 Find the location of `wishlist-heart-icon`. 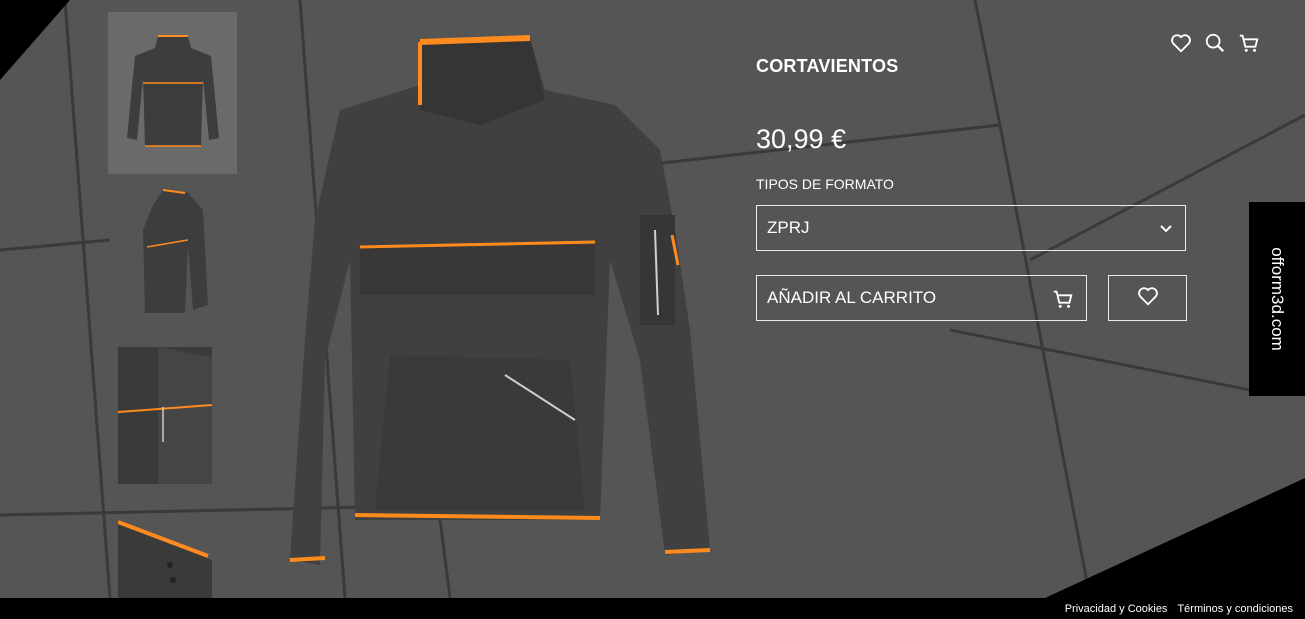

wishlist-heart-icon is located at coordinates (1181, 43).